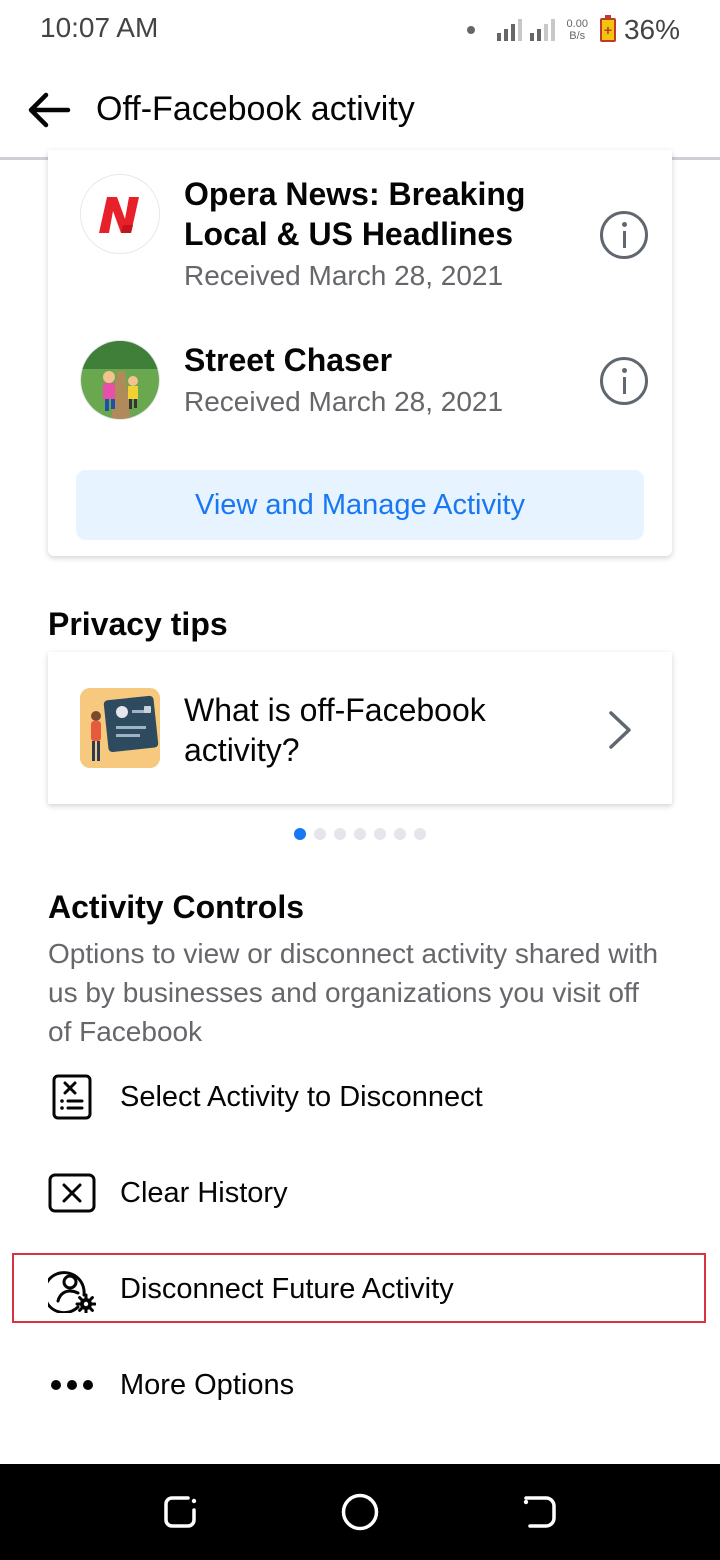  I want to click on system-navigation-bar, so click(360, 1512).